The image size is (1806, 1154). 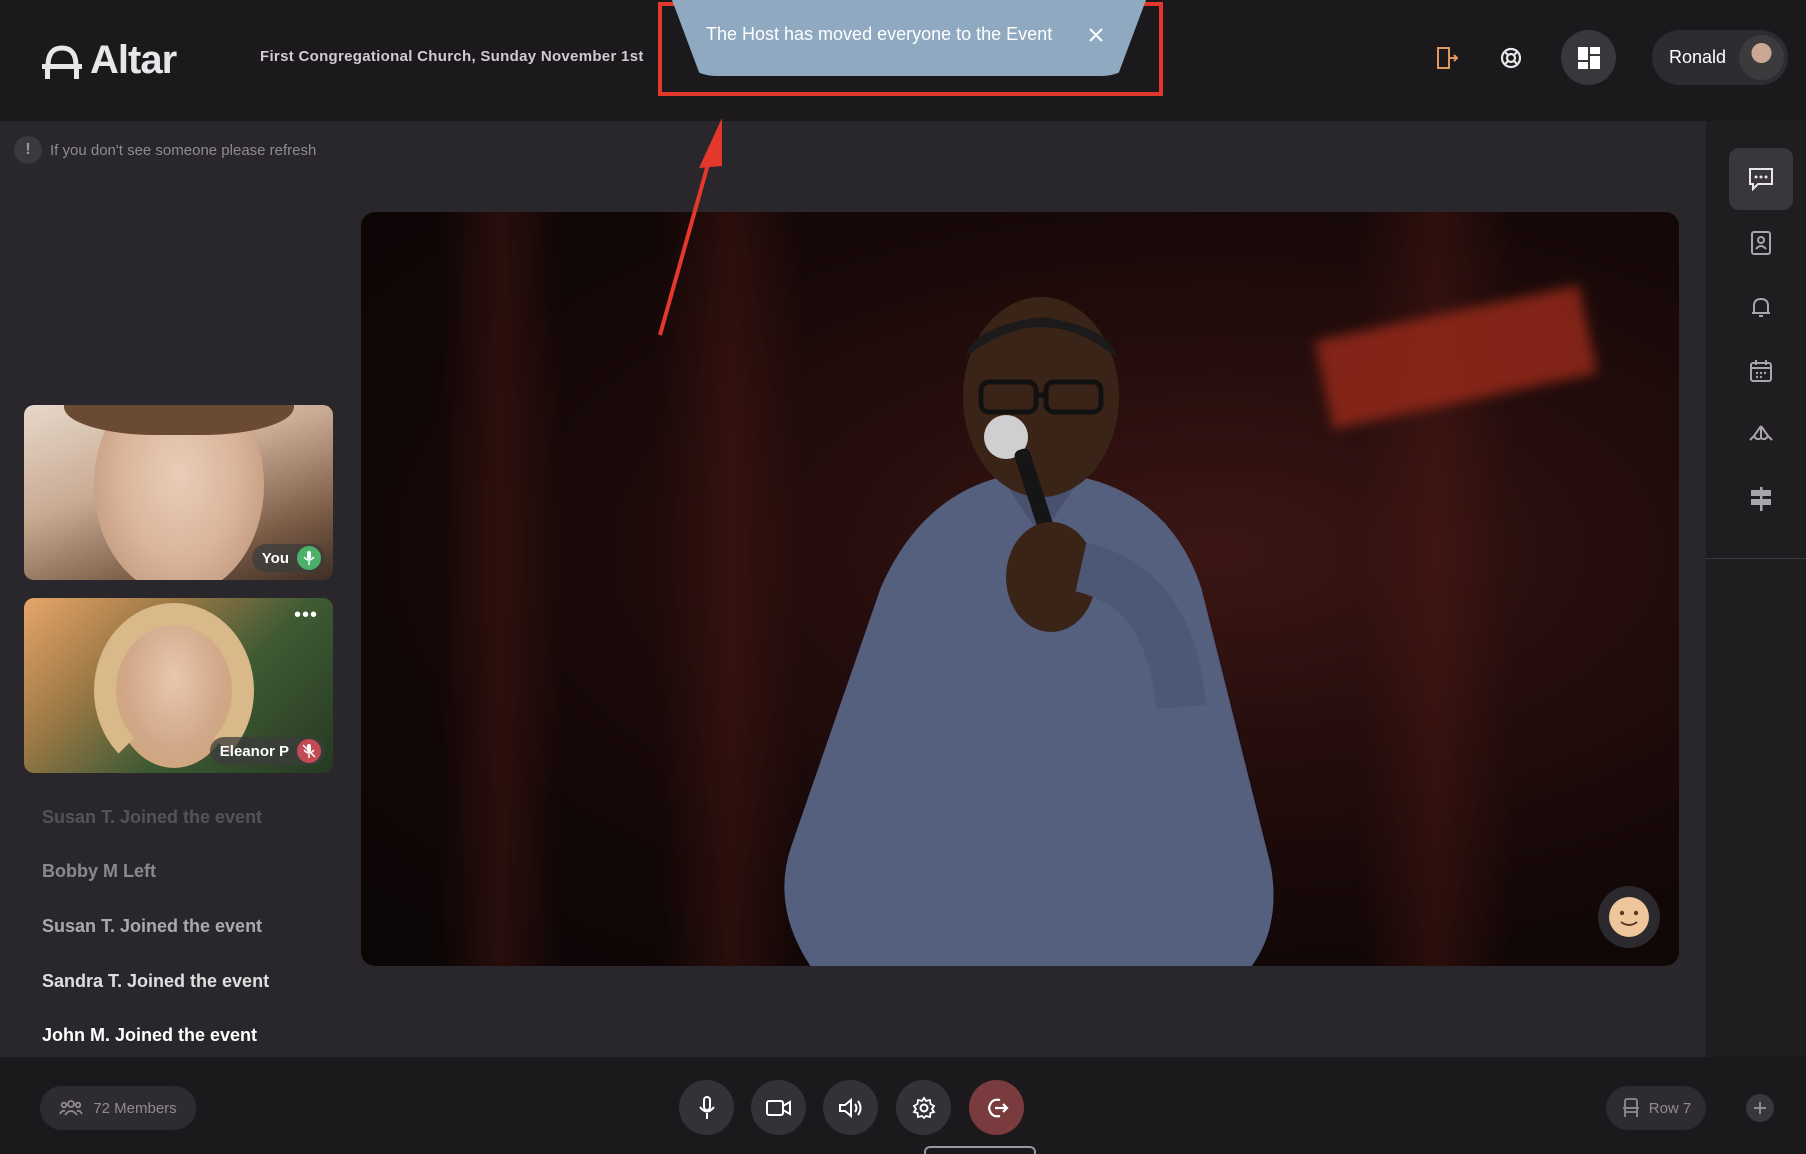 What do you see at coordinates (501, 589) in the screenshot?
I see `curtain-shape` at bounding box center [501, 589].